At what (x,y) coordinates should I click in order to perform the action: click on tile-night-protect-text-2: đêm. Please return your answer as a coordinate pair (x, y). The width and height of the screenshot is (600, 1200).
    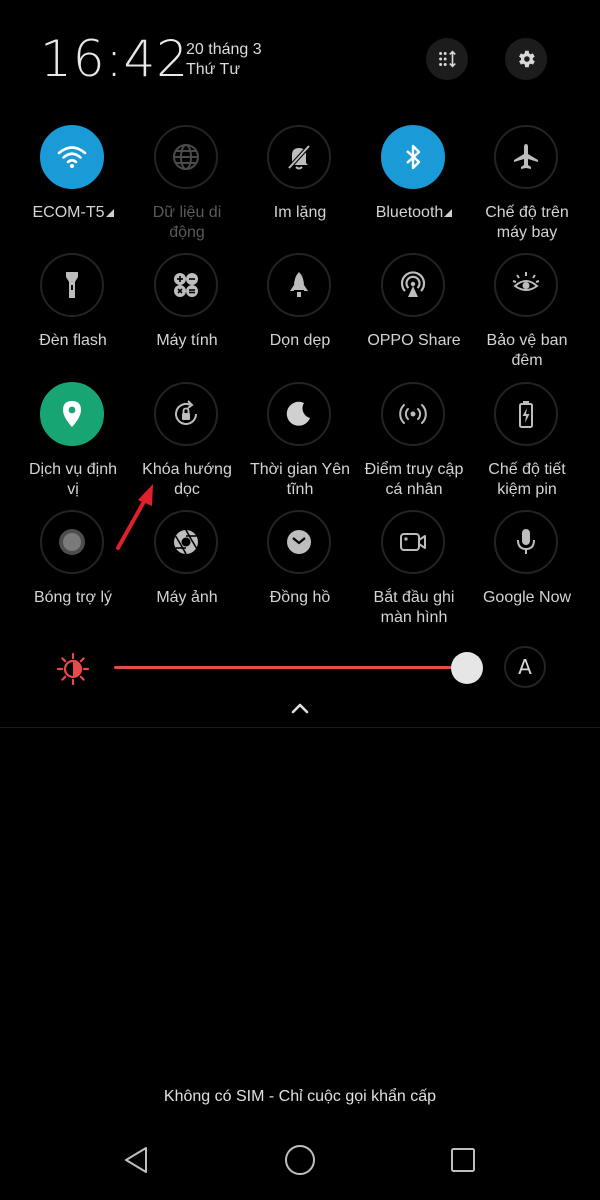
    Looking at the image, I should click on (527, 360).